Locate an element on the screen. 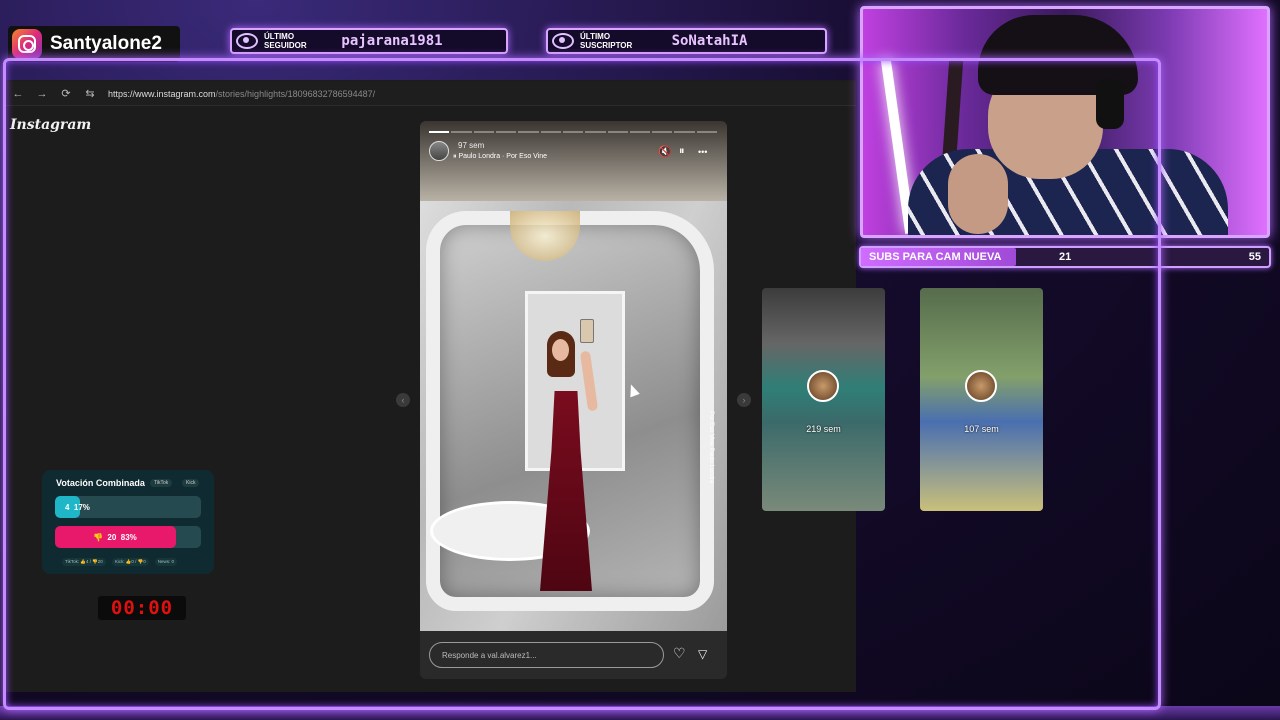 This screenshot has width=1280, height=720. last-follower-pill: ÚLTIMO SEGUIDOR pajarana1981 is located at coordinates (369, 41).